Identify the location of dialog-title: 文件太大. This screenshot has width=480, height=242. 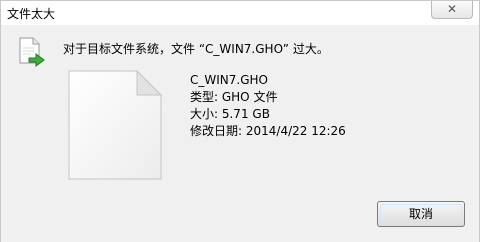
(31, 14).